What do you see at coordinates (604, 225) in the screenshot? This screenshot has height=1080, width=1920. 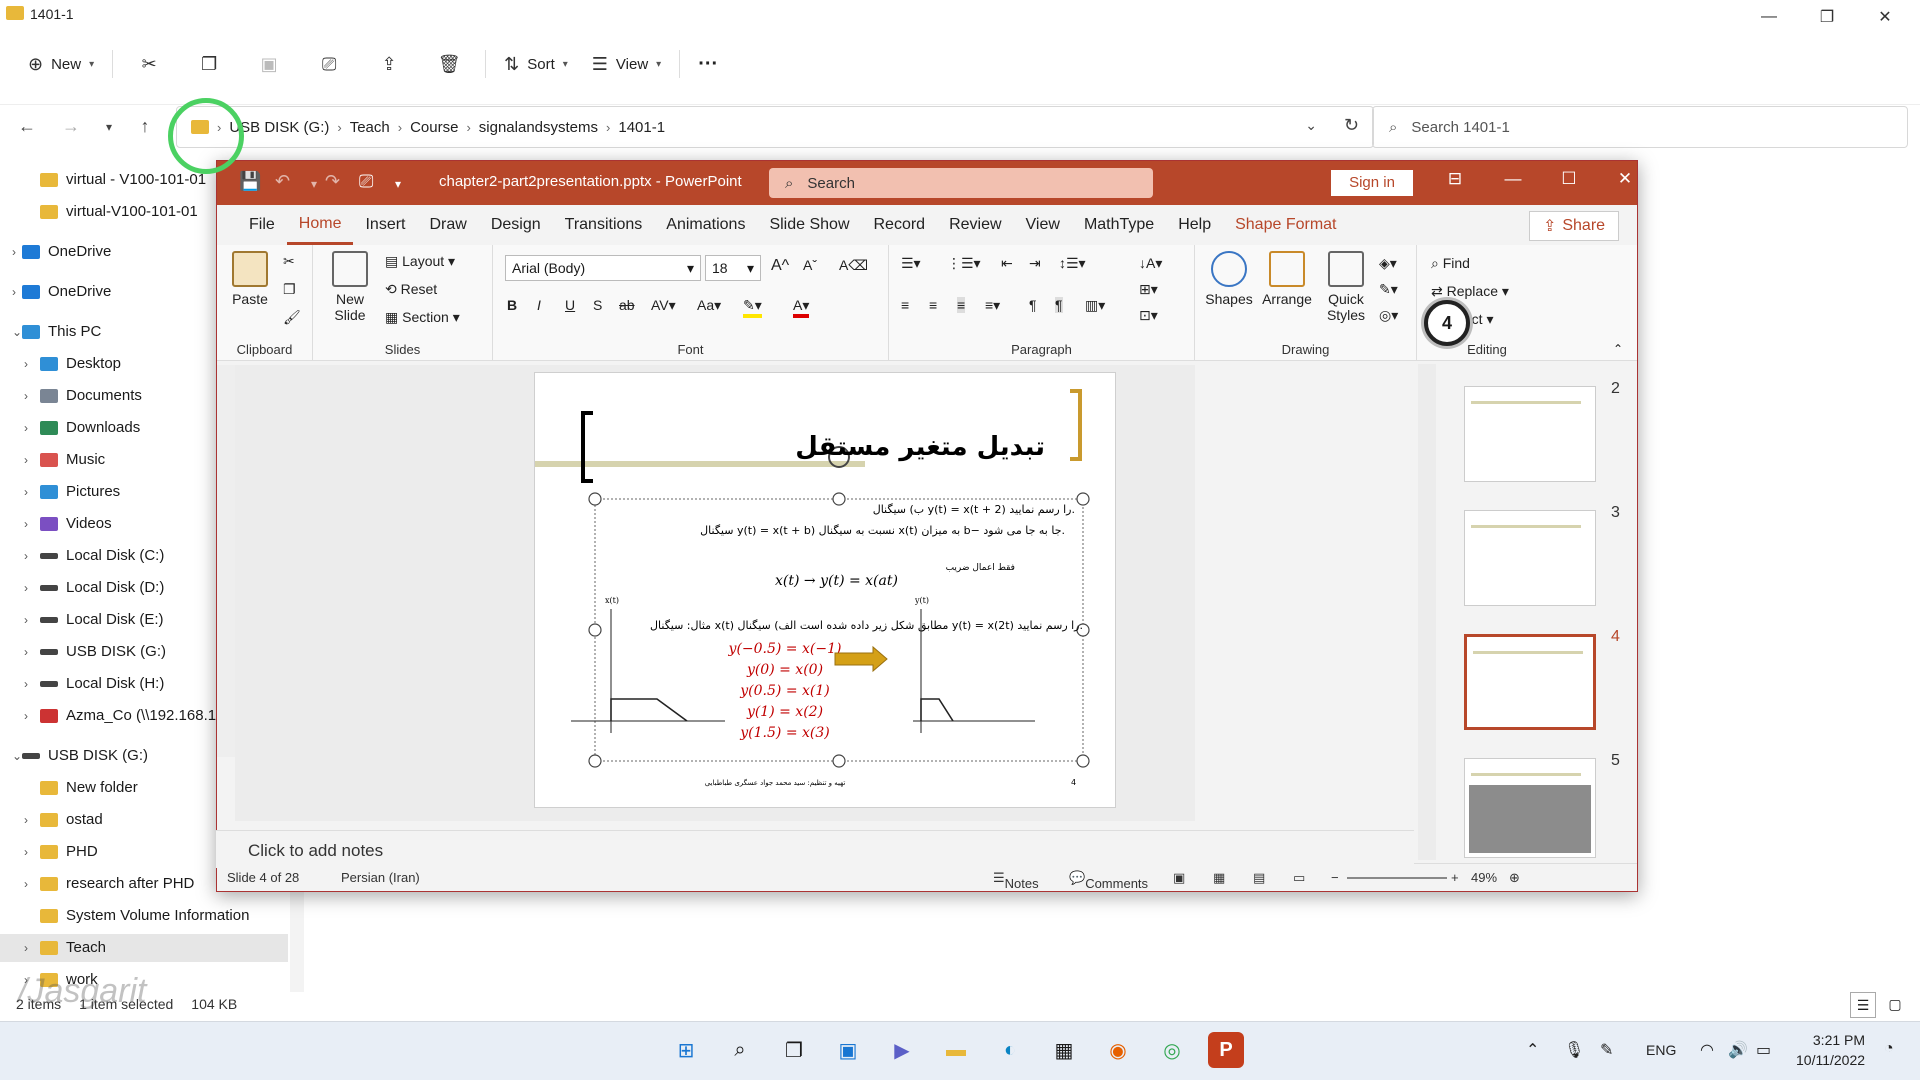 I see `tab-transitions: Transitions` at bounding box center [604, 225].